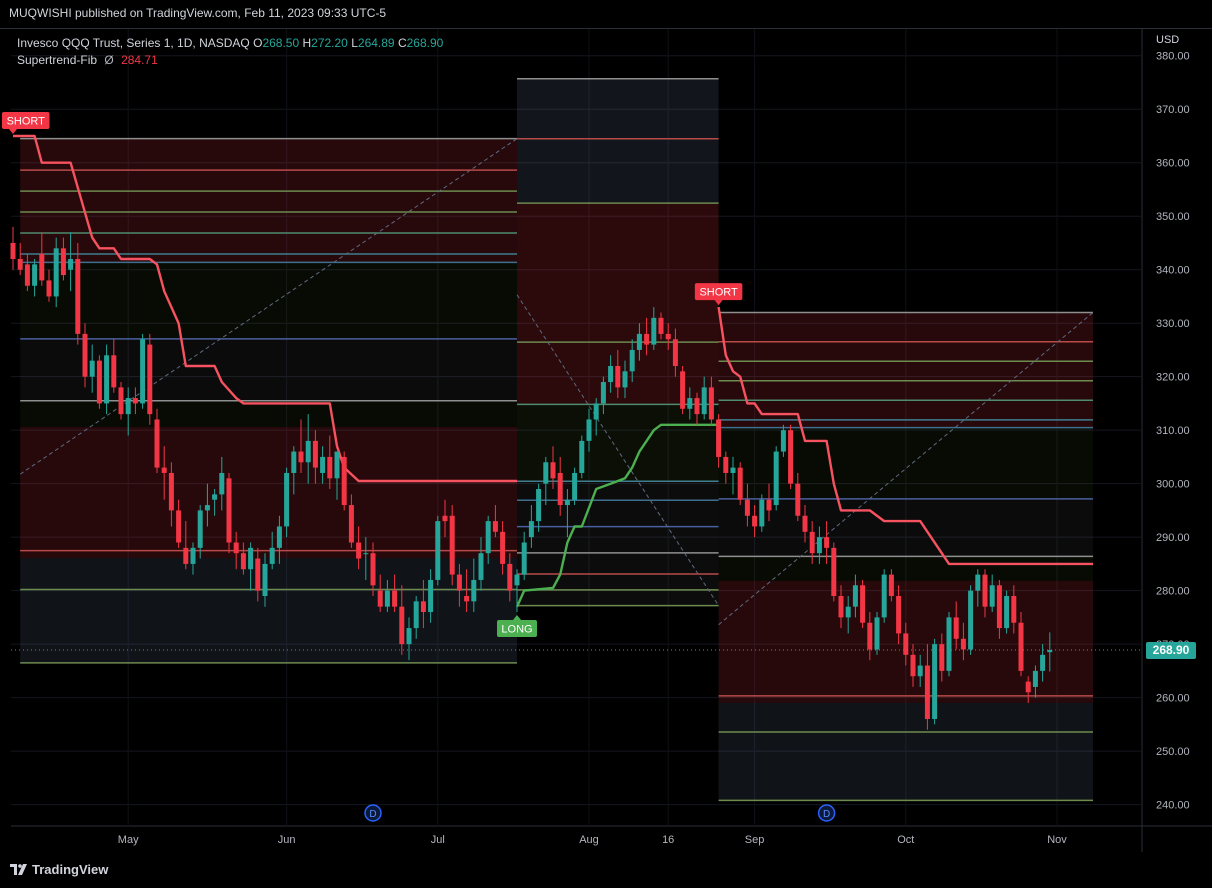 Image resolution: width=1212 pixels, height=888 pixels. I want to click on indicator-name: Supertrend-Fib, so click(57, 60).